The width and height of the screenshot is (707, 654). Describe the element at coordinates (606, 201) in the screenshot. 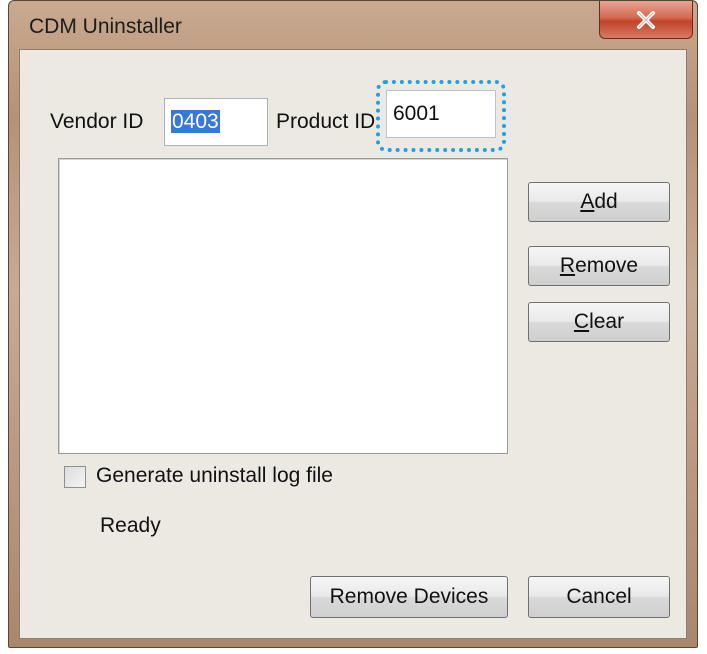

I see `add-label-rest: dd` at that location.